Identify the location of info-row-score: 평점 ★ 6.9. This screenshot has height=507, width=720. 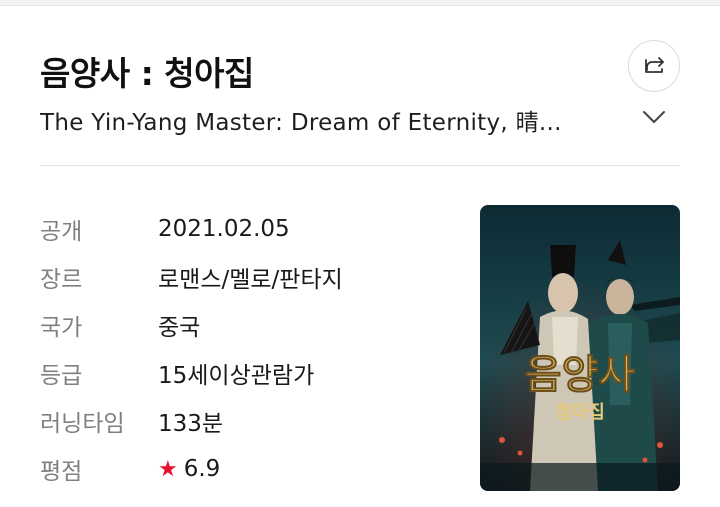
(191, 469).